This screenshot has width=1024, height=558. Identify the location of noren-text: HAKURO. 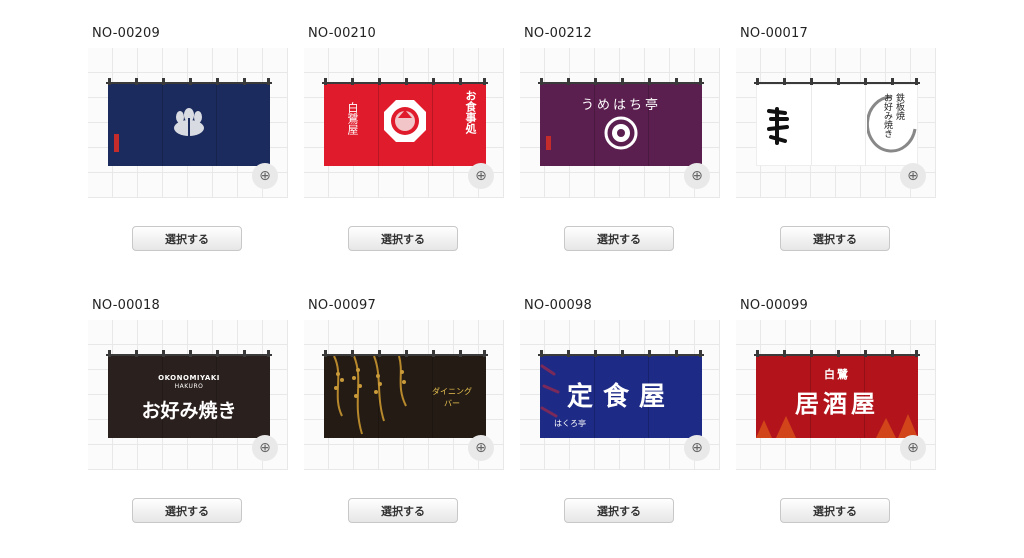
(189, 386).